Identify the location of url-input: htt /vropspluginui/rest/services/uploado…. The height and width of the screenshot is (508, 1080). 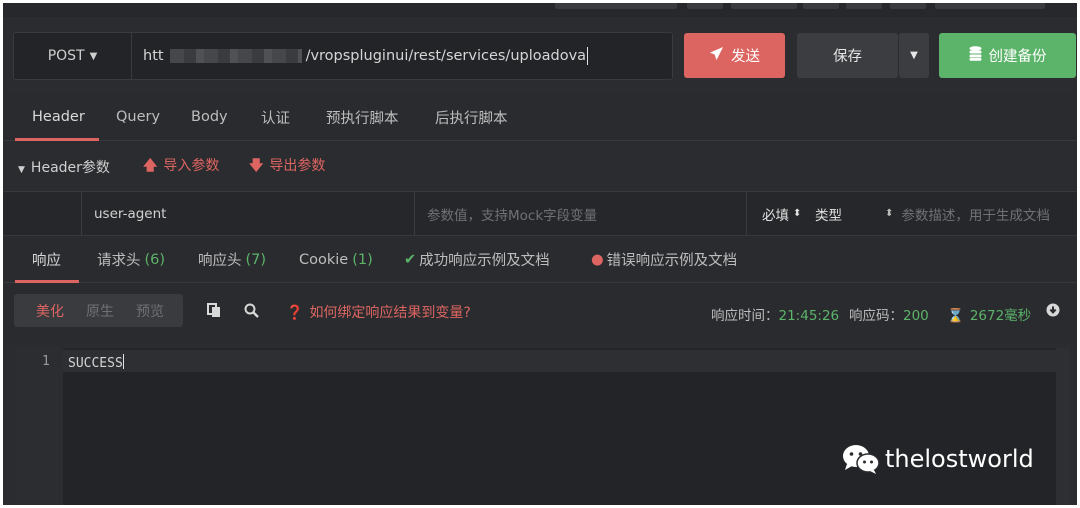
(366, 56).